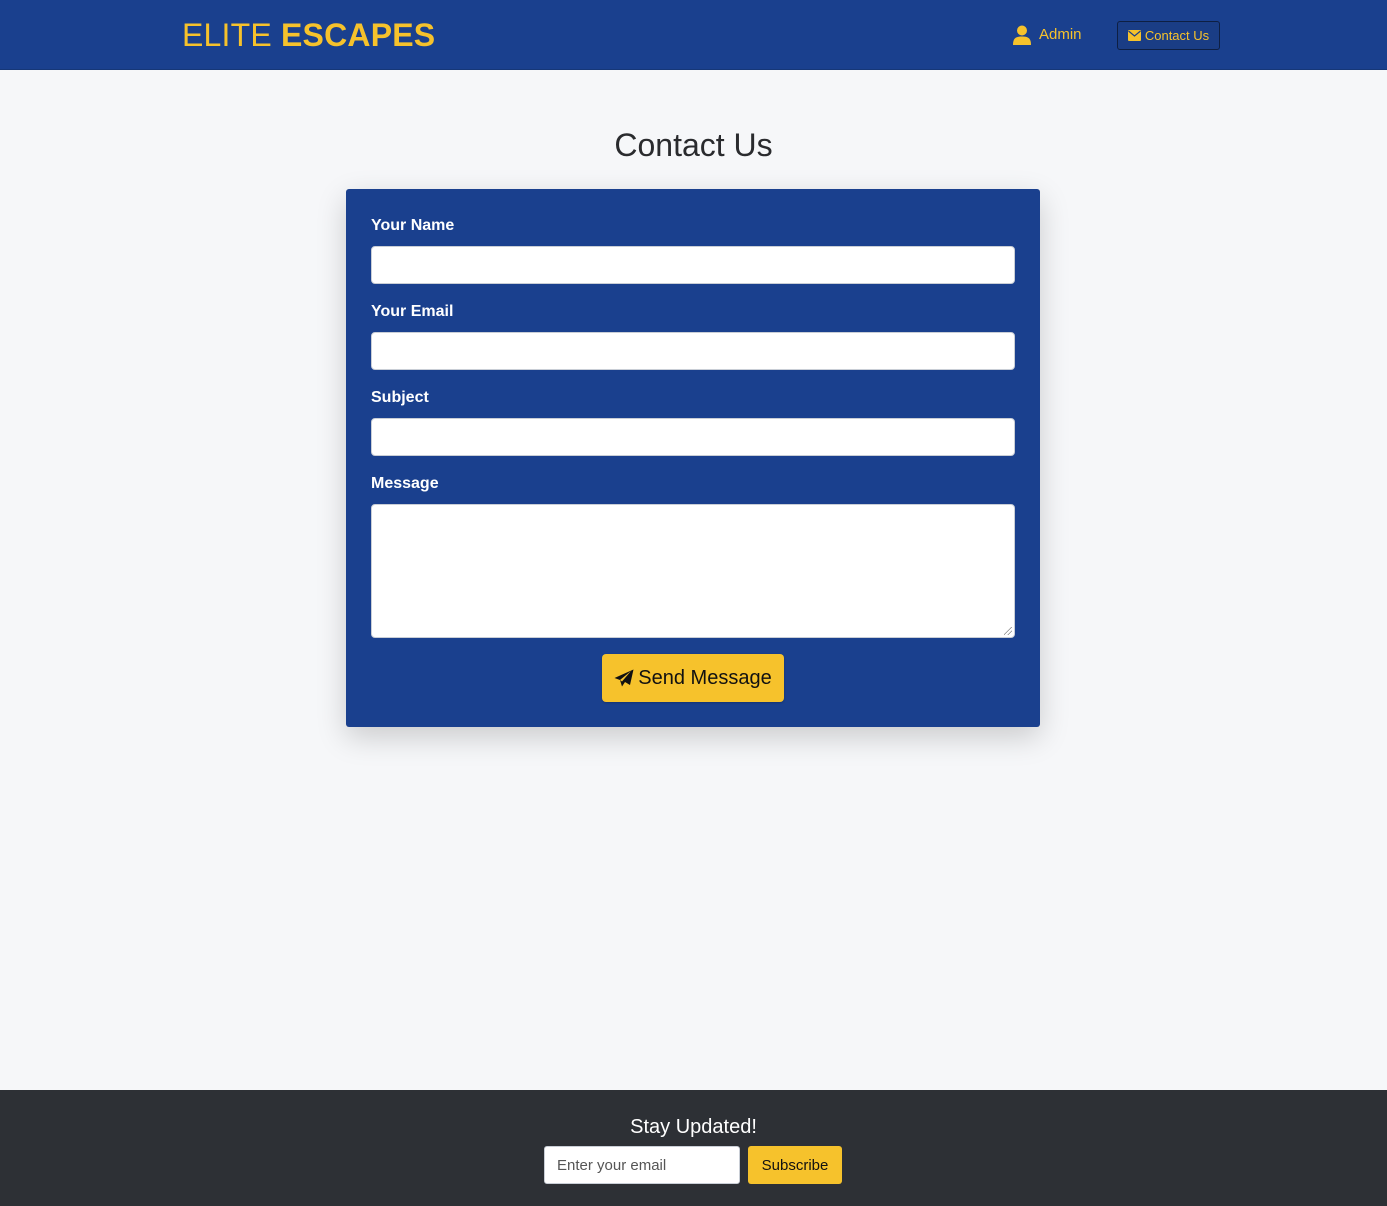  I want to click on message-textarea, so click(693, 571).